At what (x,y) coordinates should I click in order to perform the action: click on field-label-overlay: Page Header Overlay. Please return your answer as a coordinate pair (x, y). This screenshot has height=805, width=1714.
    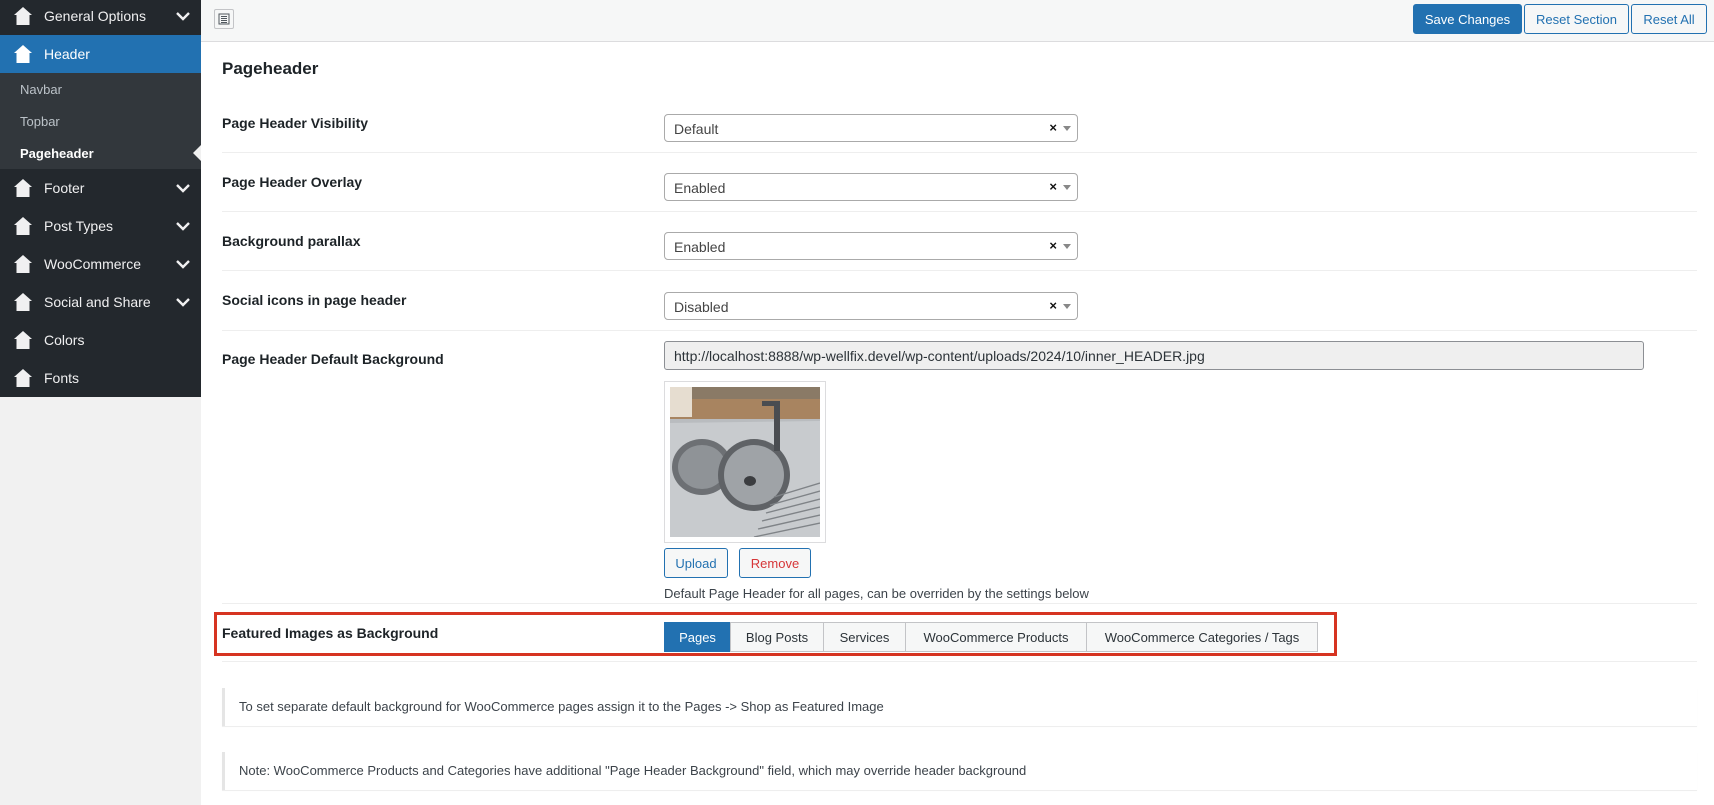
    Looking at the image, I should click on (292, 182).